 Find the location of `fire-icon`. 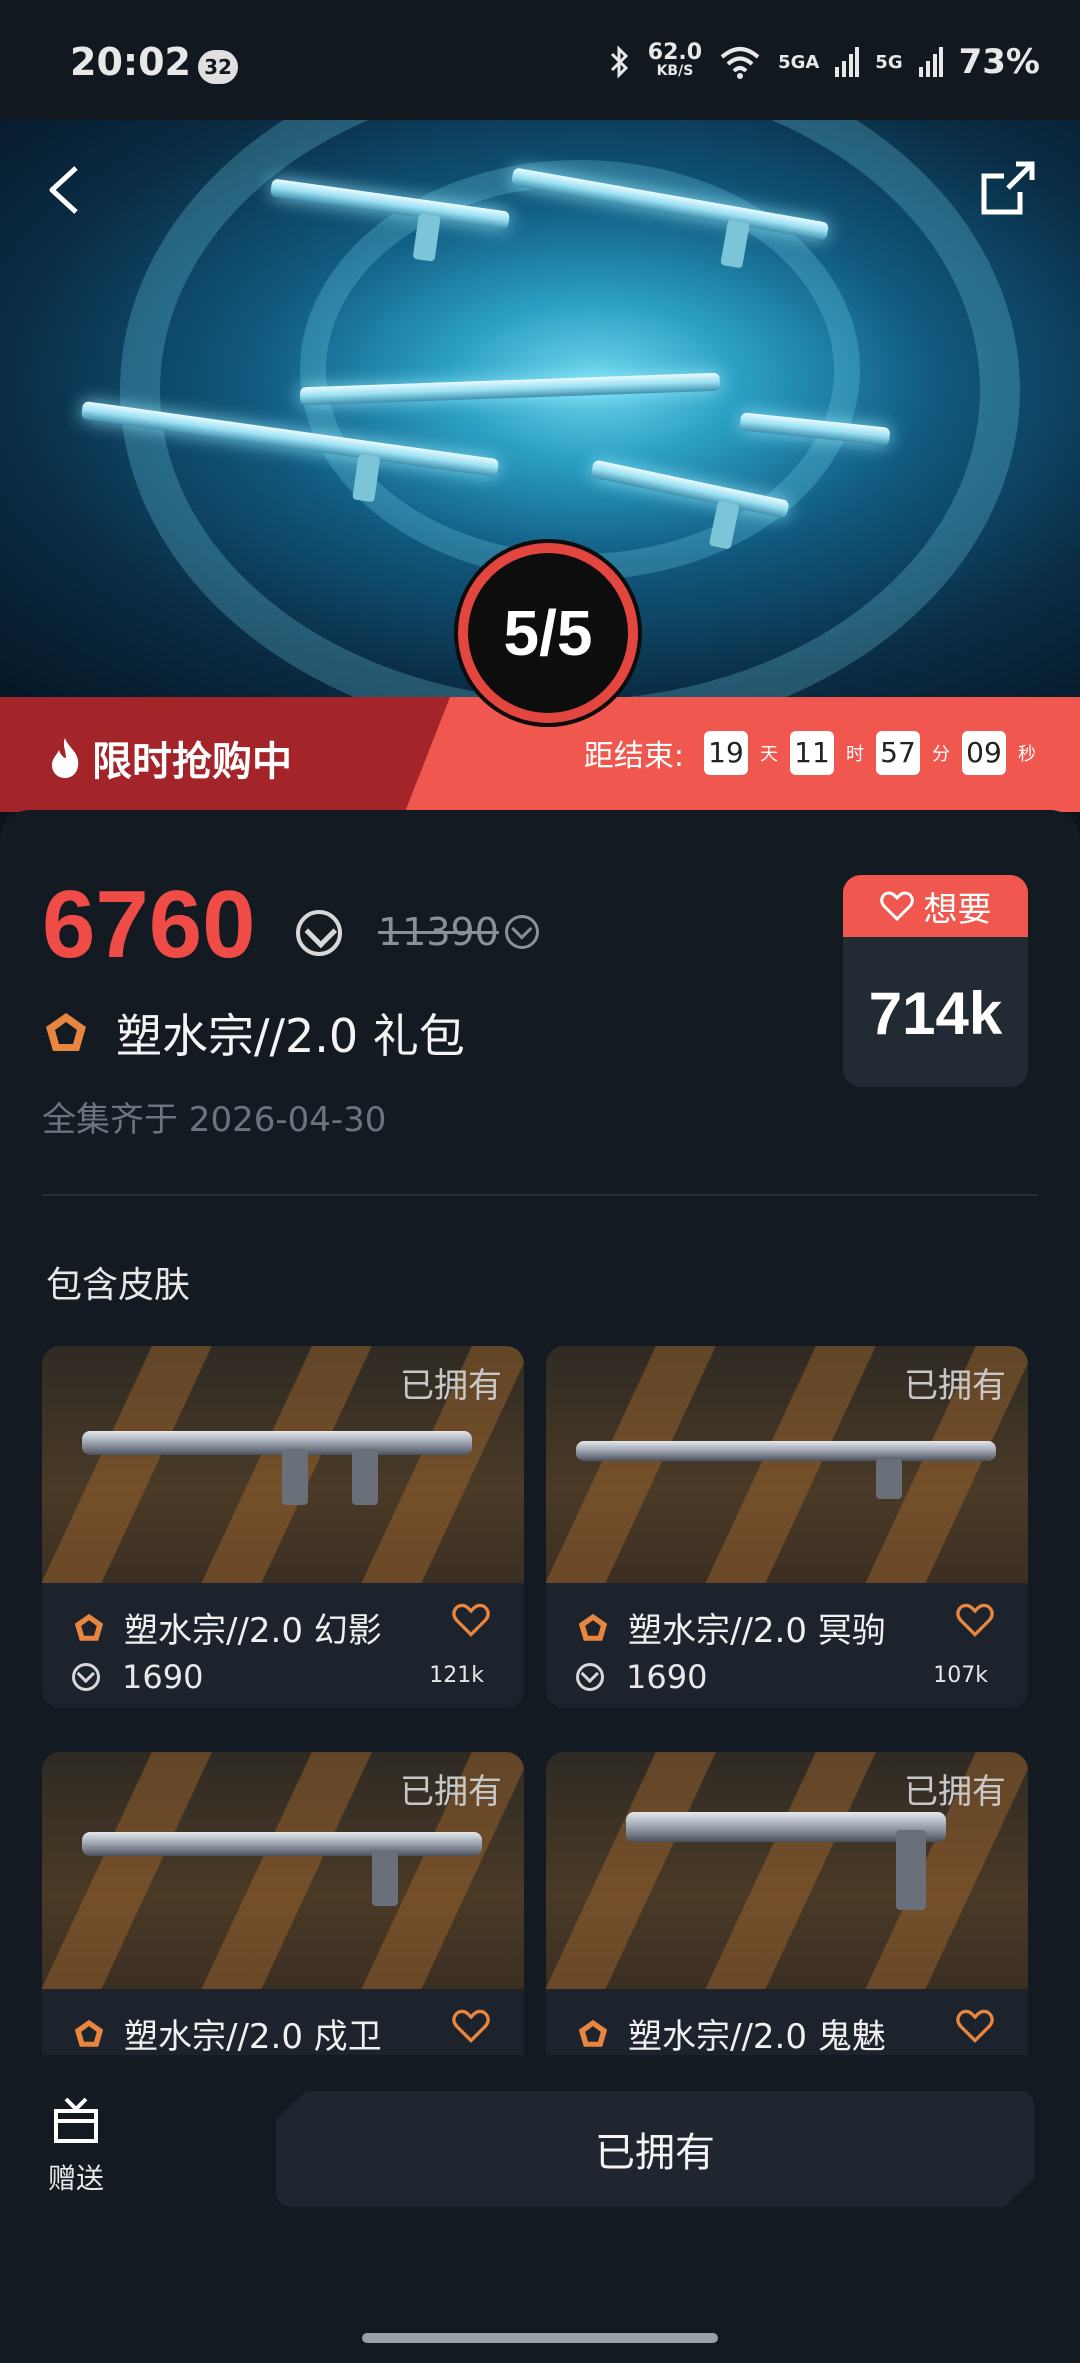

fire-icon is located at coordinates (65, 758).